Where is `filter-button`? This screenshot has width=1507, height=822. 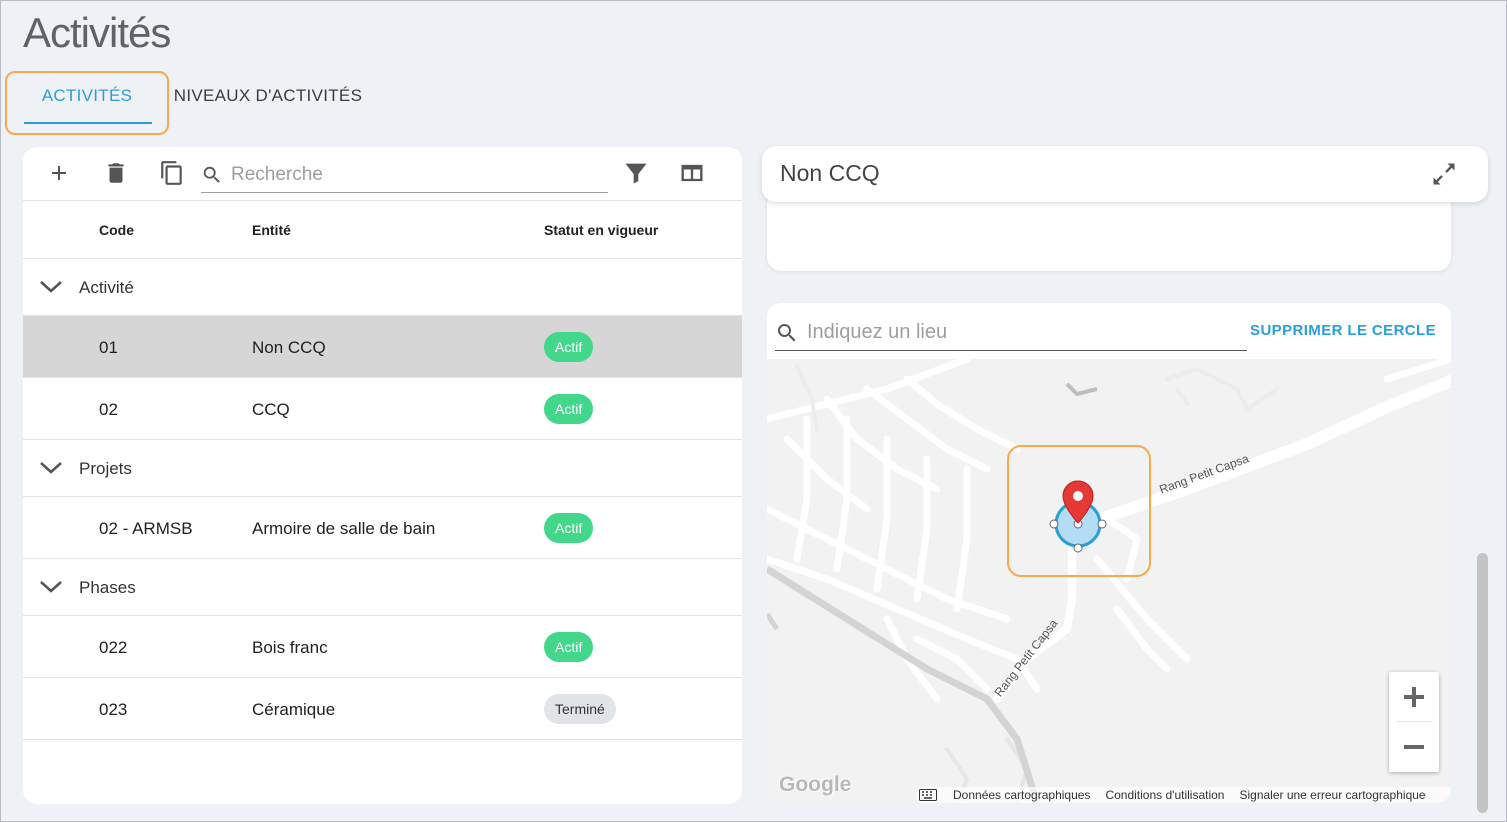 filter-button is located at coordinates (636, 173).